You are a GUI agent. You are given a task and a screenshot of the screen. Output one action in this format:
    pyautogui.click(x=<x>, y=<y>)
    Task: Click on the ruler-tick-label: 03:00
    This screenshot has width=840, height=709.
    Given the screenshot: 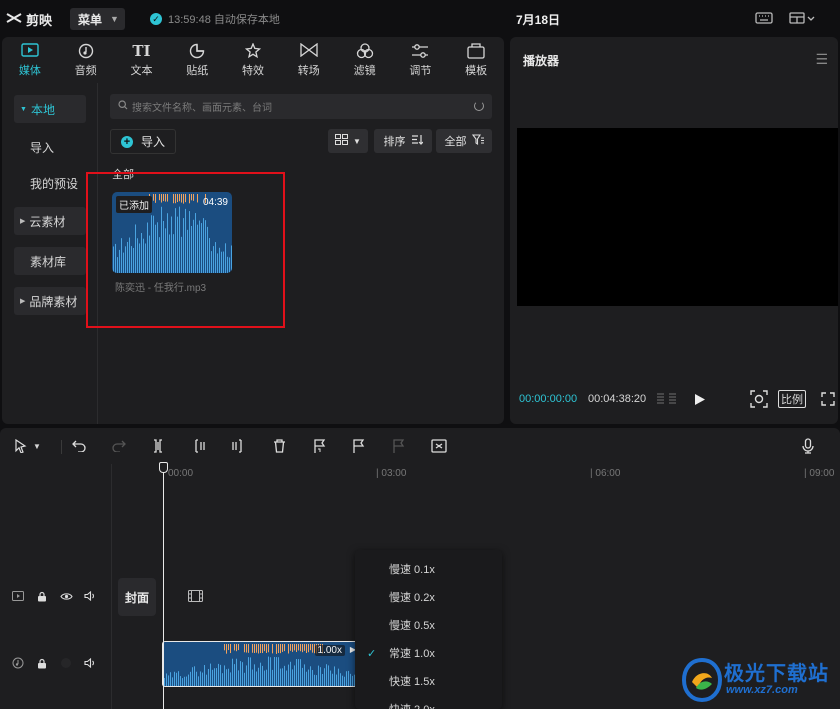 What is the action you would take?
    pyautogui.click(x=394, y=473)
    